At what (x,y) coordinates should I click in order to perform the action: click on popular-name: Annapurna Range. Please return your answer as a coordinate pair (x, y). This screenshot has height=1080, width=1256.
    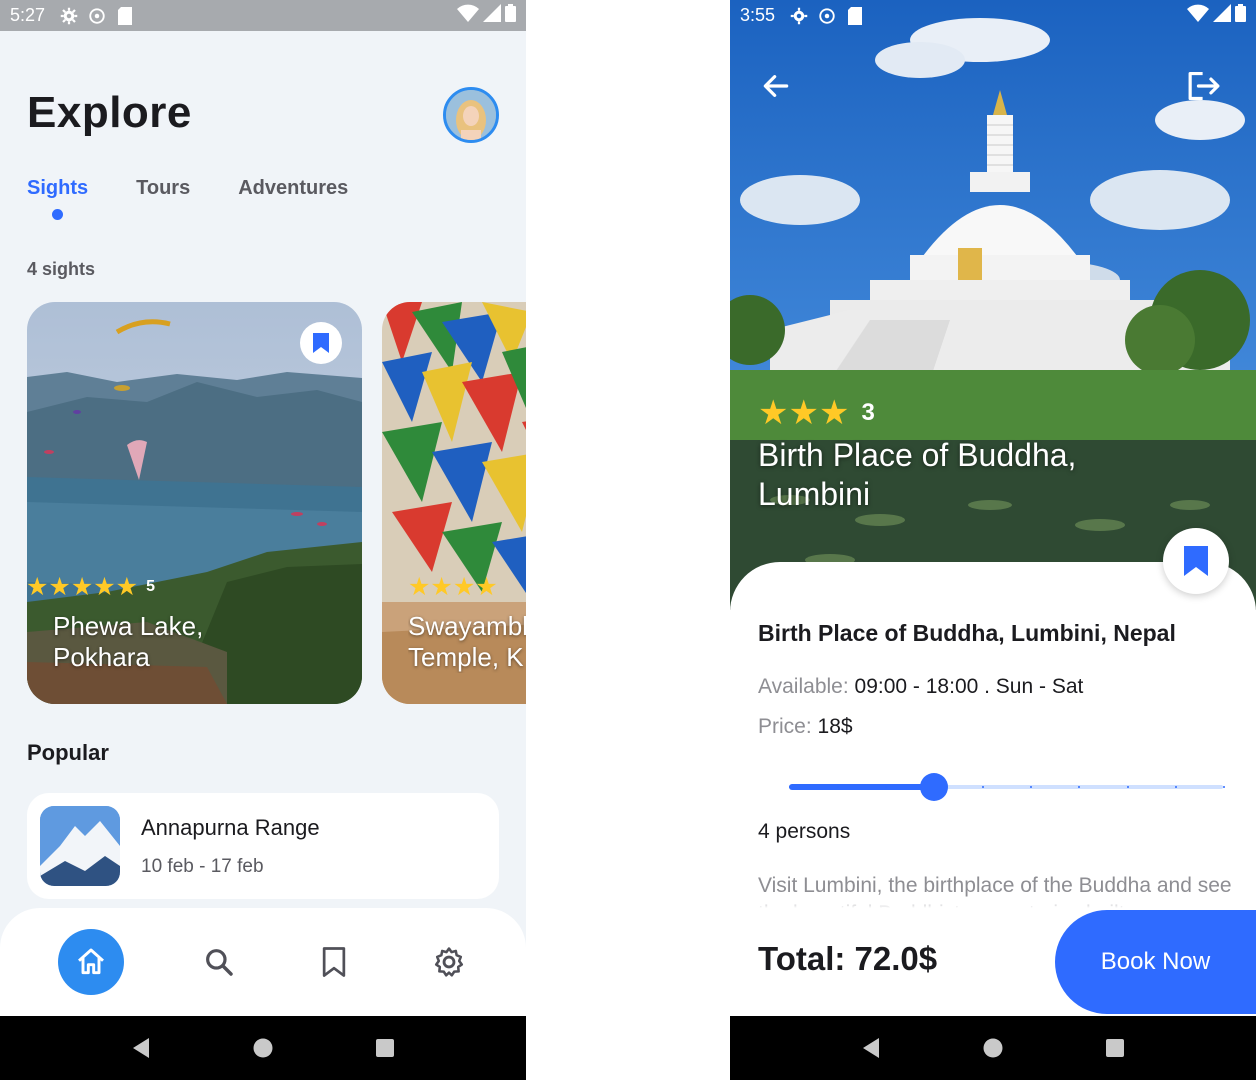
    Looking at the image, I should click on (230, 827).